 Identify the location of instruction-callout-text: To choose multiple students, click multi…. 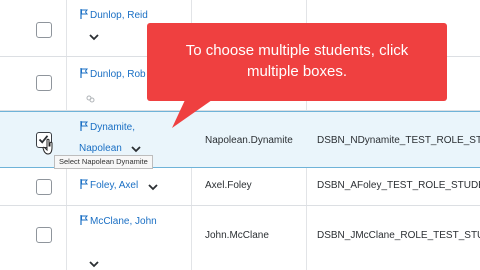
(297, 61).